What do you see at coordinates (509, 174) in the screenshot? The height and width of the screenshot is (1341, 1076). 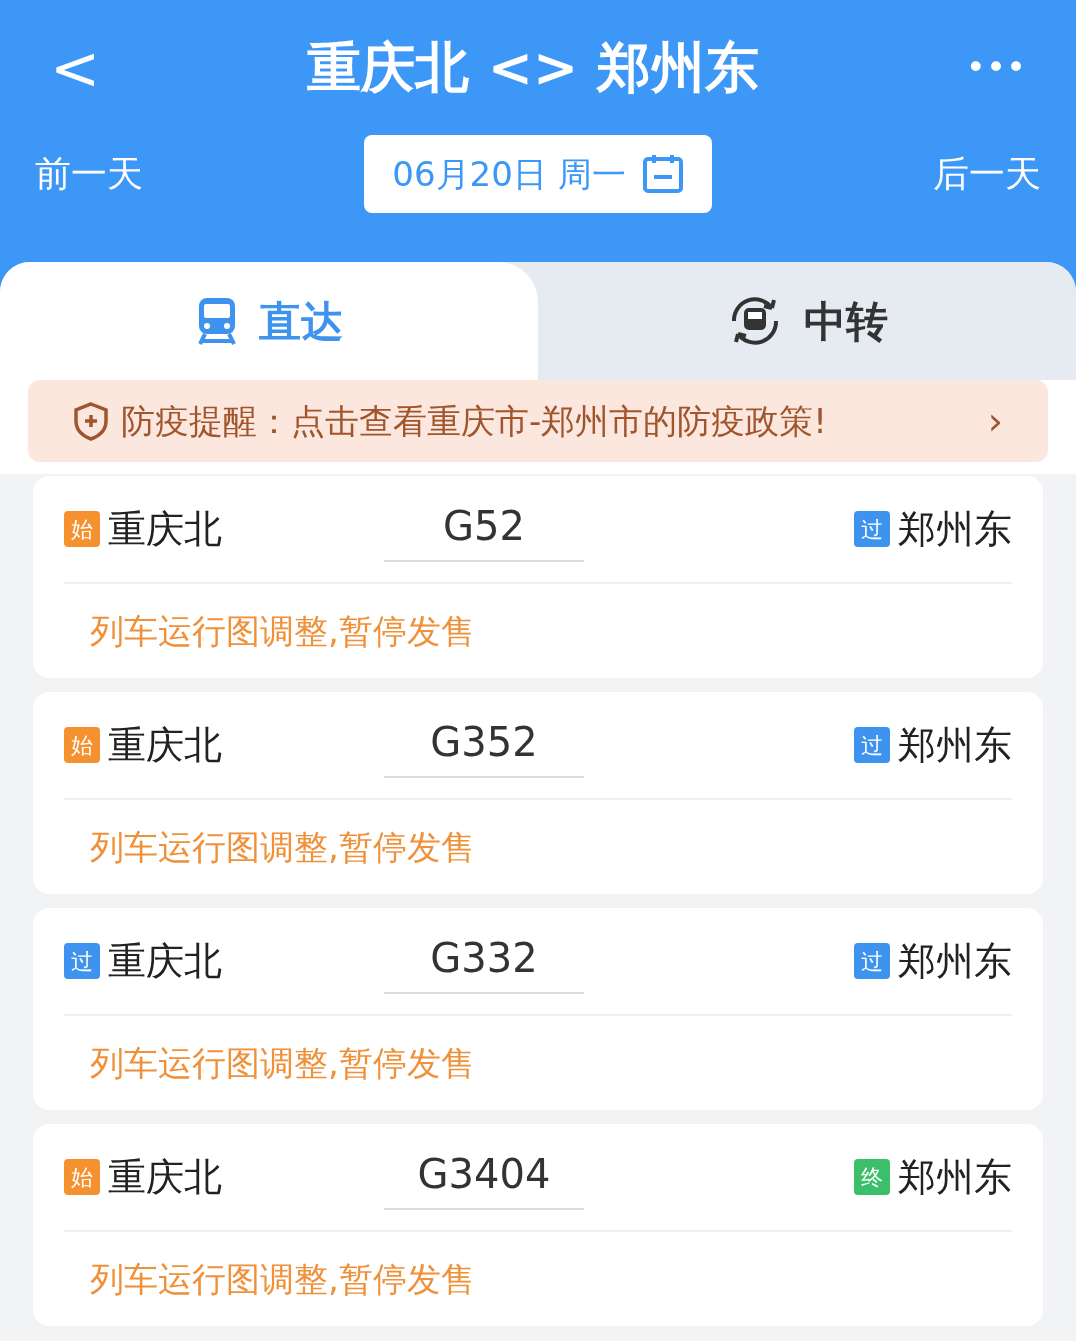 I see `date-text: 06月20日 周一` at bounding box center [509, 174].